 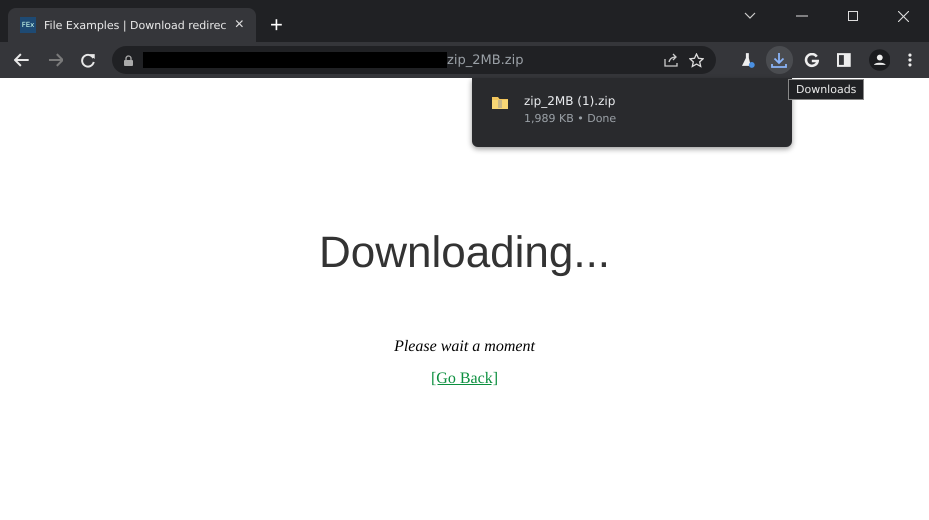 I want to click on share-icon, so click(x=671, y=60).